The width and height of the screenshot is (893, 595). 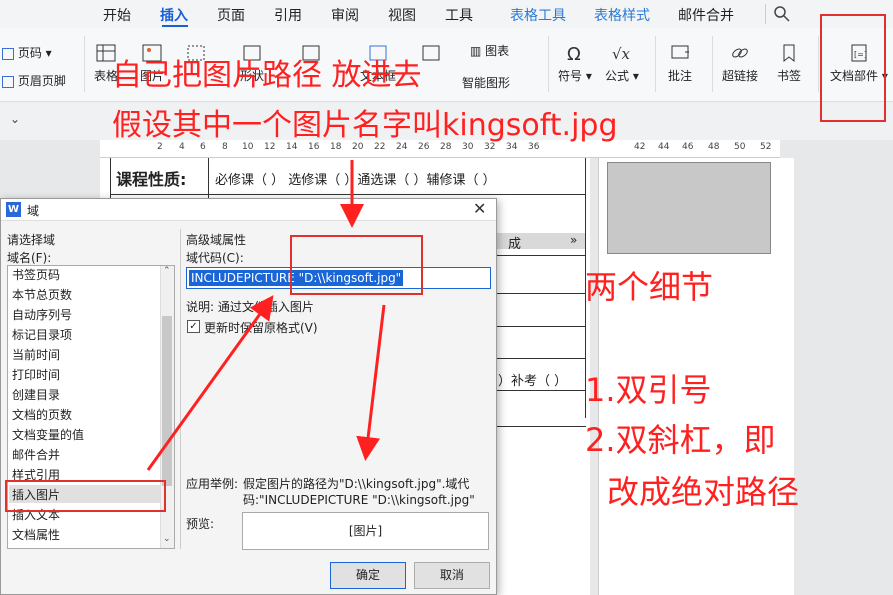 What do you see at coordinates (210, 383) in the screenshot?
I see `arrow-to-field-code` at bounding box center [210, 383].